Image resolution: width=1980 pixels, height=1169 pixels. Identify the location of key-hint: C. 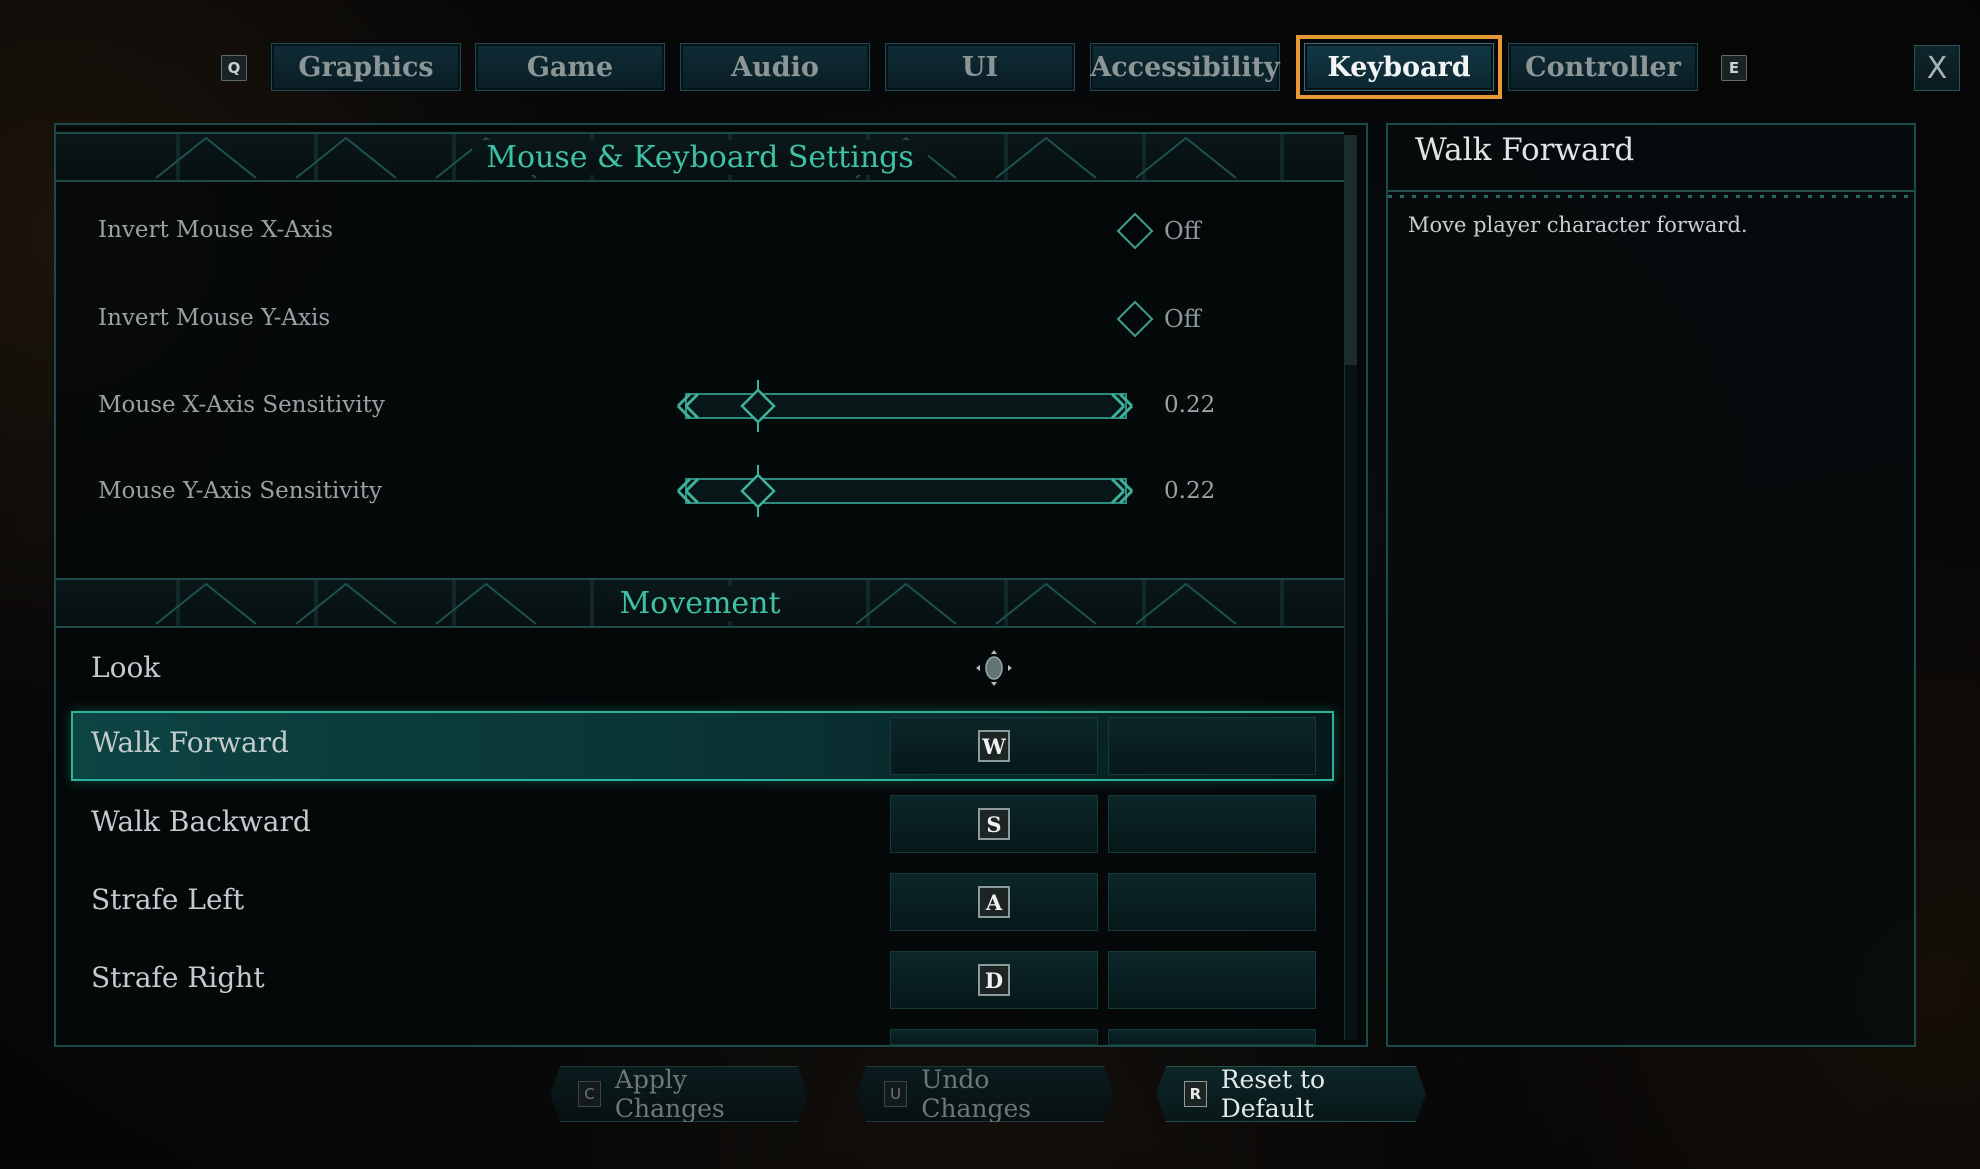
(589, 1094).